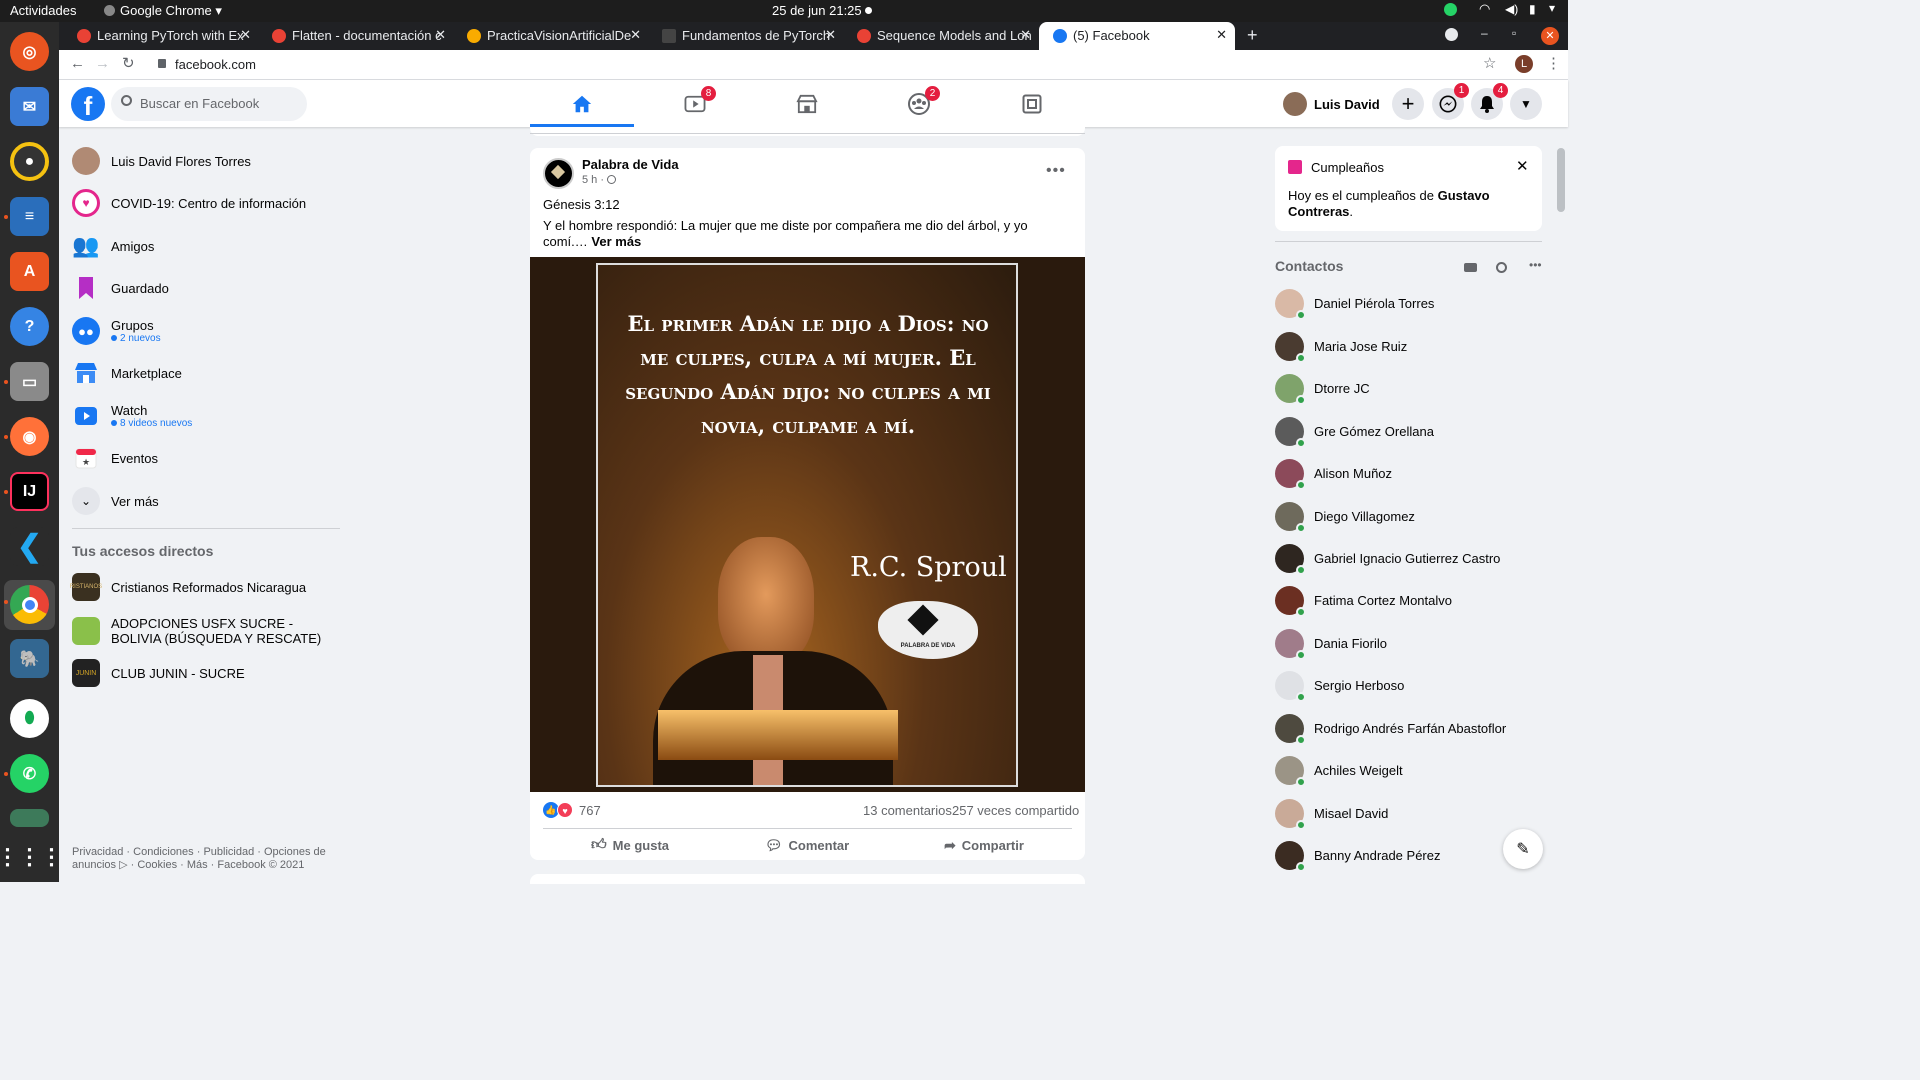  Describe the element at coordinates (207, 673) in the screenshot. I see `shortcut-item: JUNIN CLUB JUNIN - SUCRE` at that location.